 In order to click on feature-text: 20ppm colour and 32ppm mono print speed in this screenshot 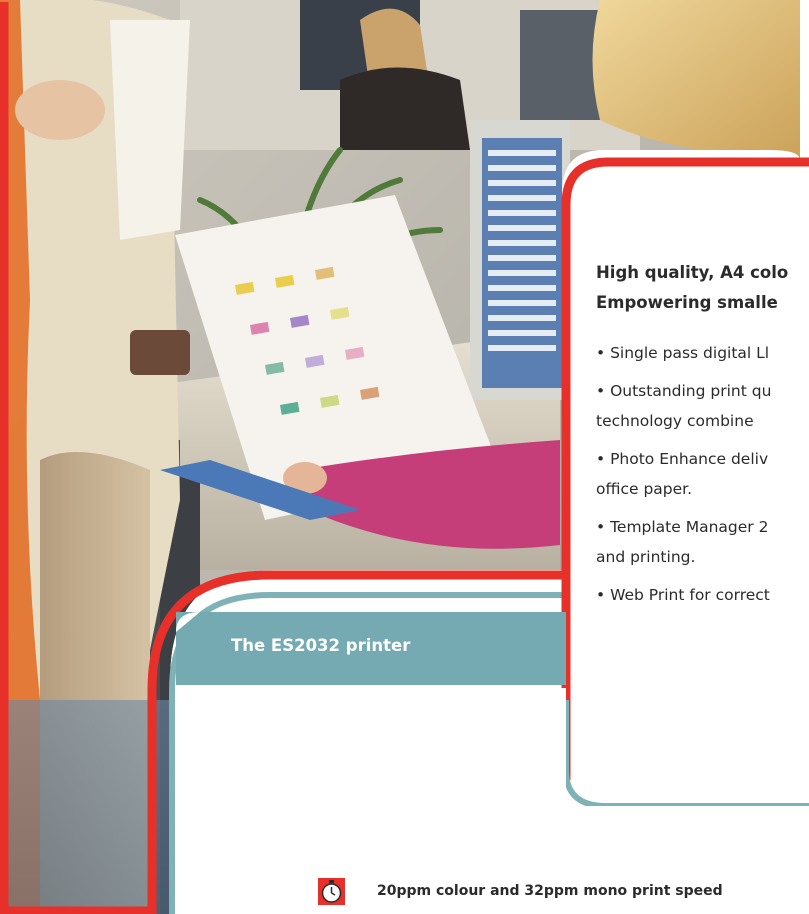, I will do `click(550, 891)`.